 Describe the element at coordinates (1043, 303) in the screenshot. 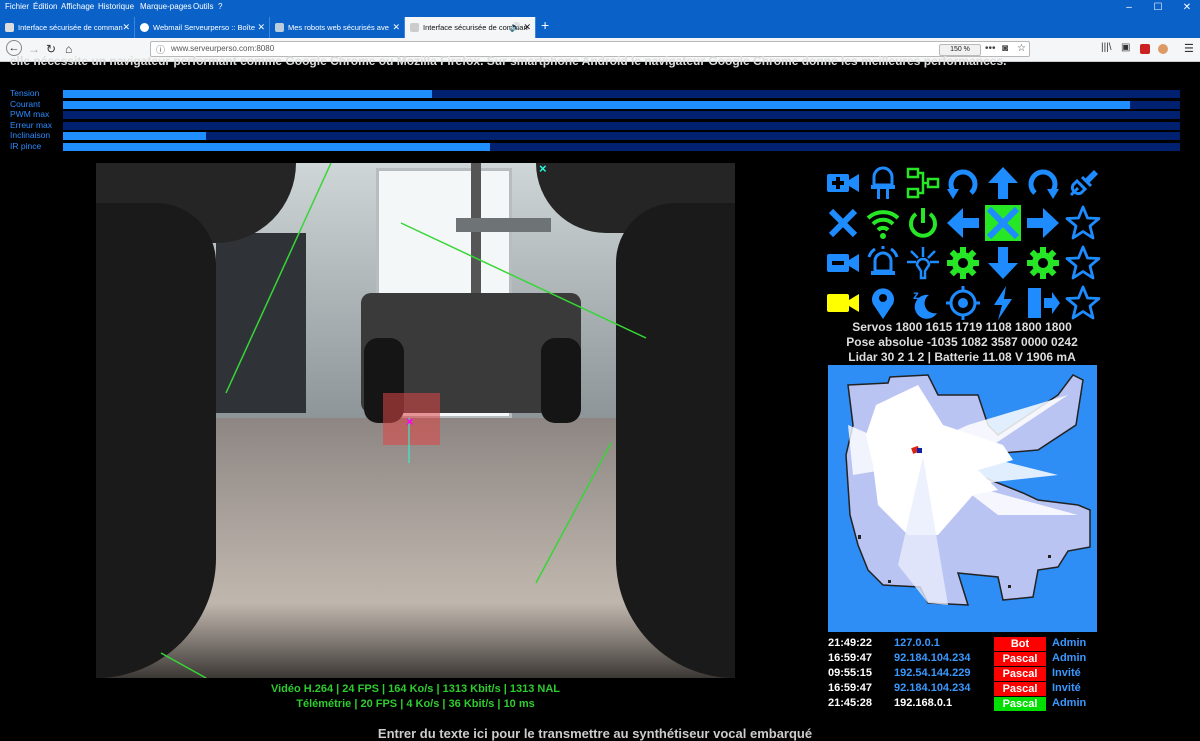

I see `exit-icon` at that location.